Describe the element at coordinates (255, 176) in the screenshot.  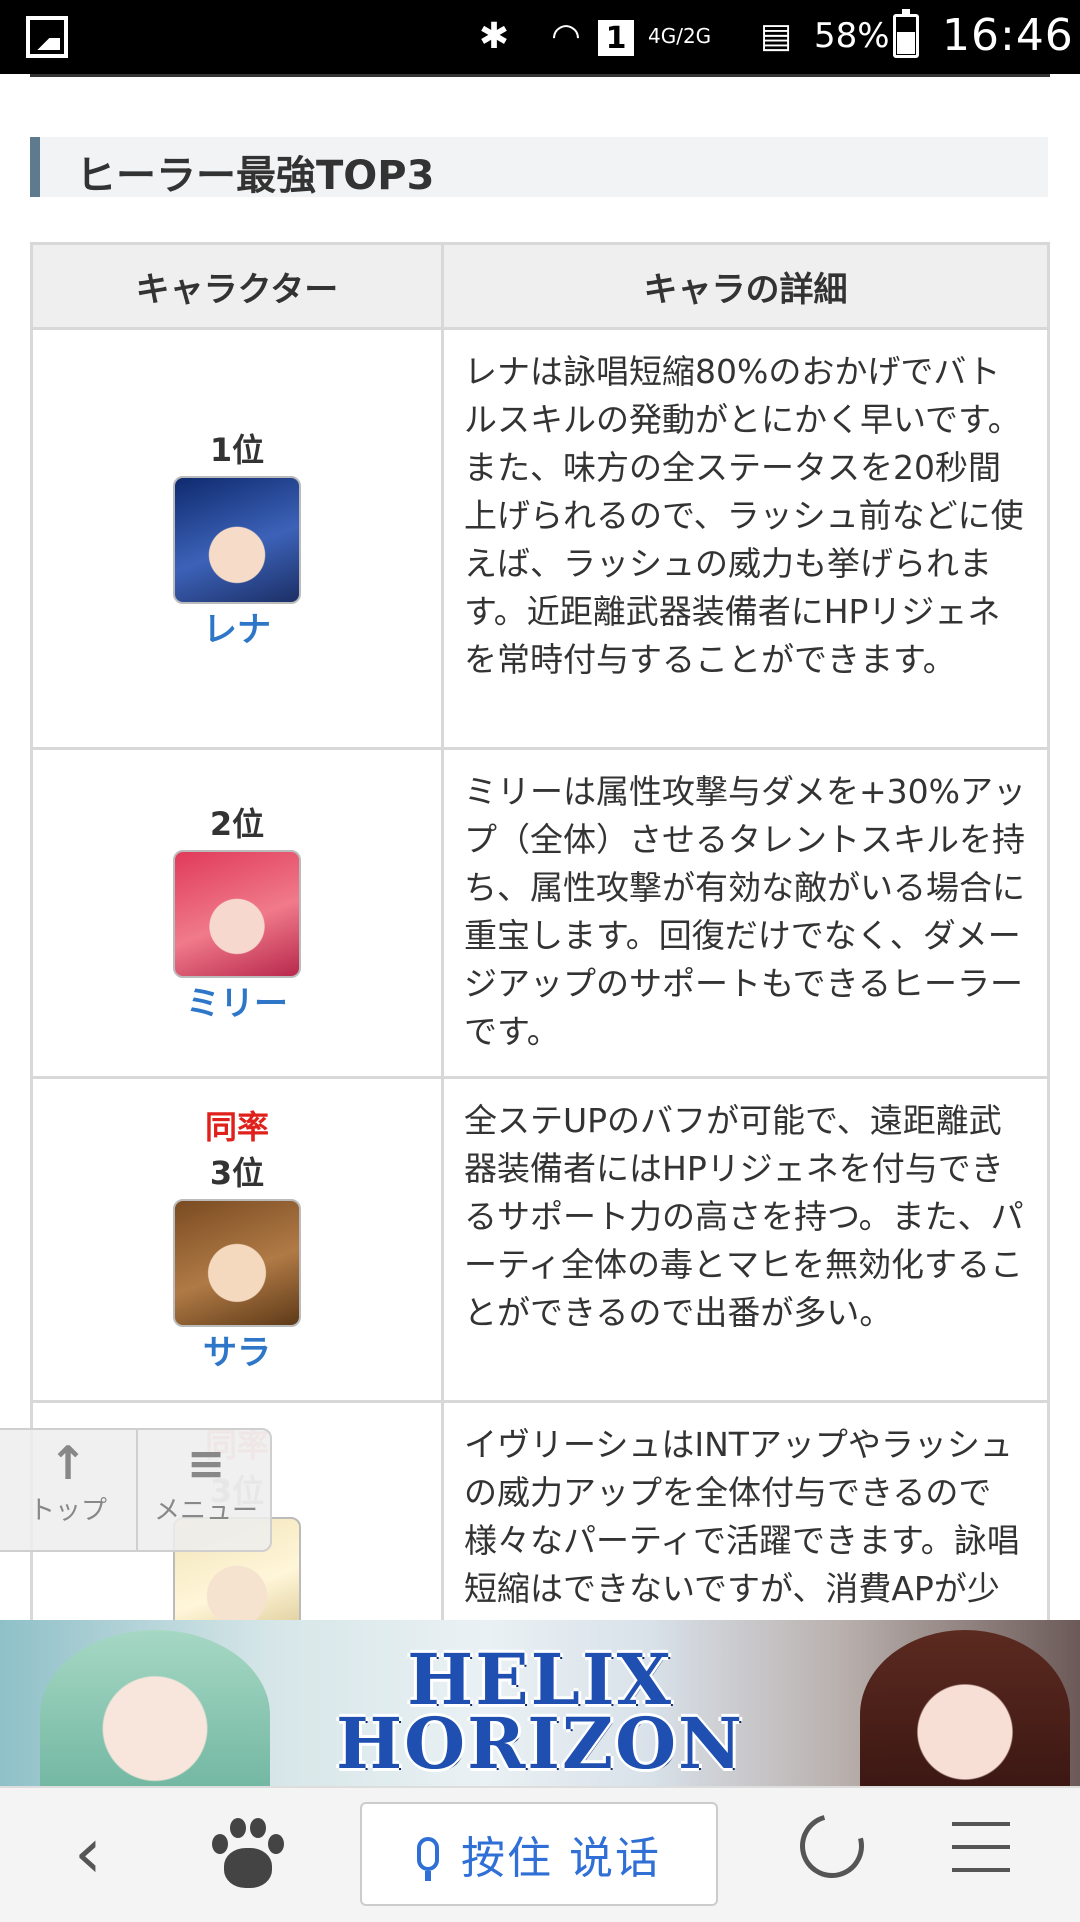
I see `section-title: ヒーラー最強TOP3` at that location.